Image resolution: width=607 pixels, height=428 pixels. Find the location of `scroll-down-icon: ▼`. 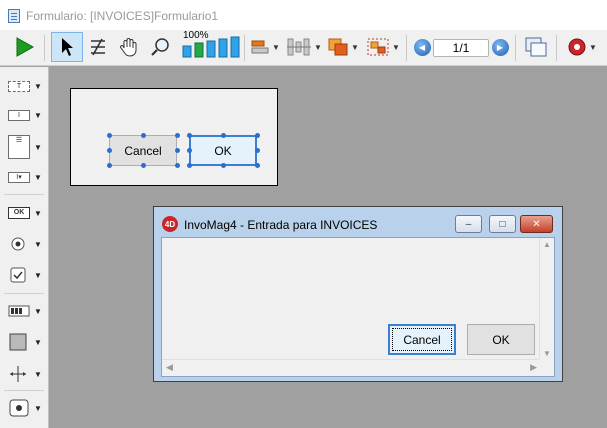

scroll-down-icon: ▼ is located at coordinates (547, 353).